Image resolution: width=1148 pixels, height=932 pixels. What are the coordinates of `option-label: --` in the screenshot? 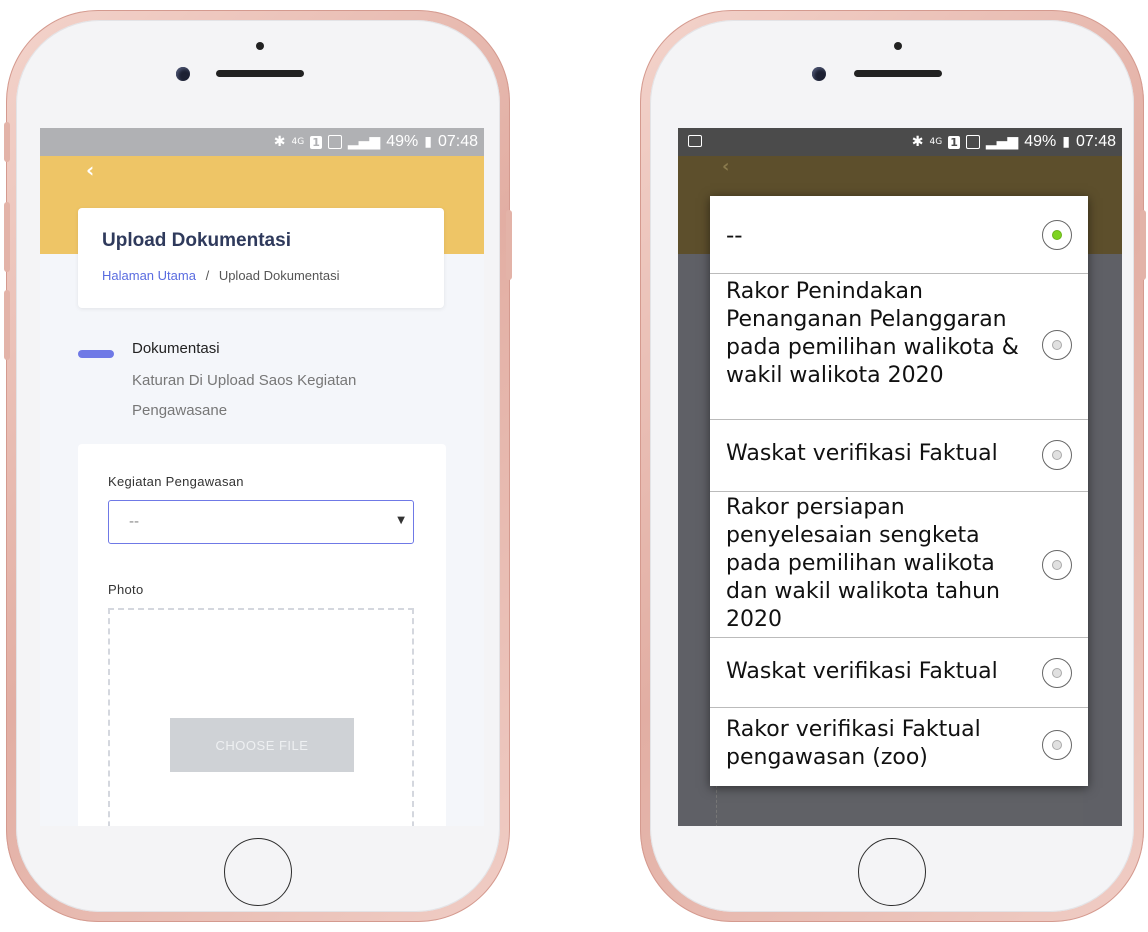 It's located at (734, 236).